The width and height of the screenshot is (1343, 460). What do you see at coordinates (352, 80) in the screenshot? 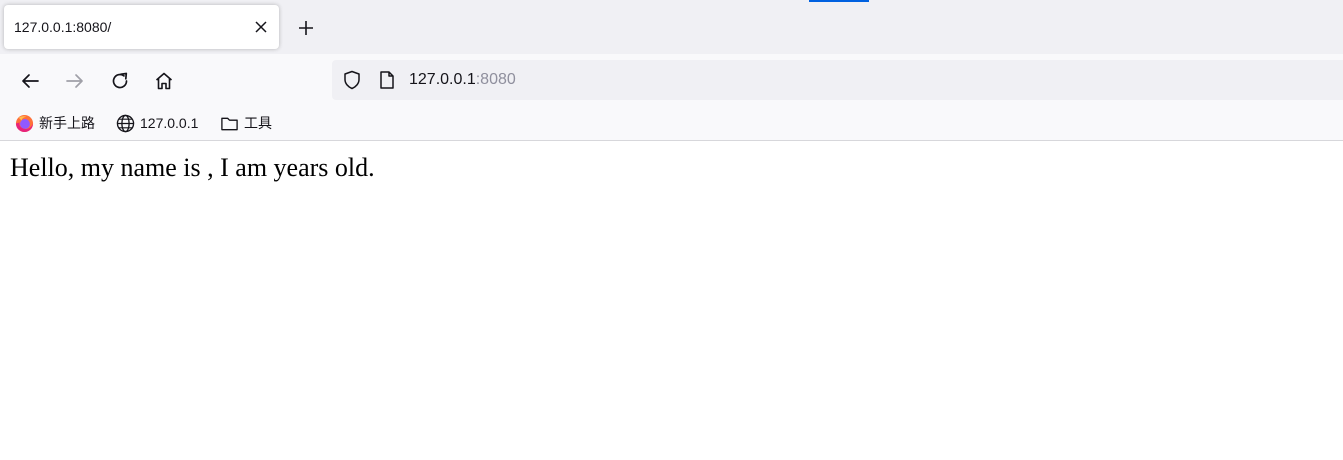
I see `shield-icon` at bounding box center [352, 80].